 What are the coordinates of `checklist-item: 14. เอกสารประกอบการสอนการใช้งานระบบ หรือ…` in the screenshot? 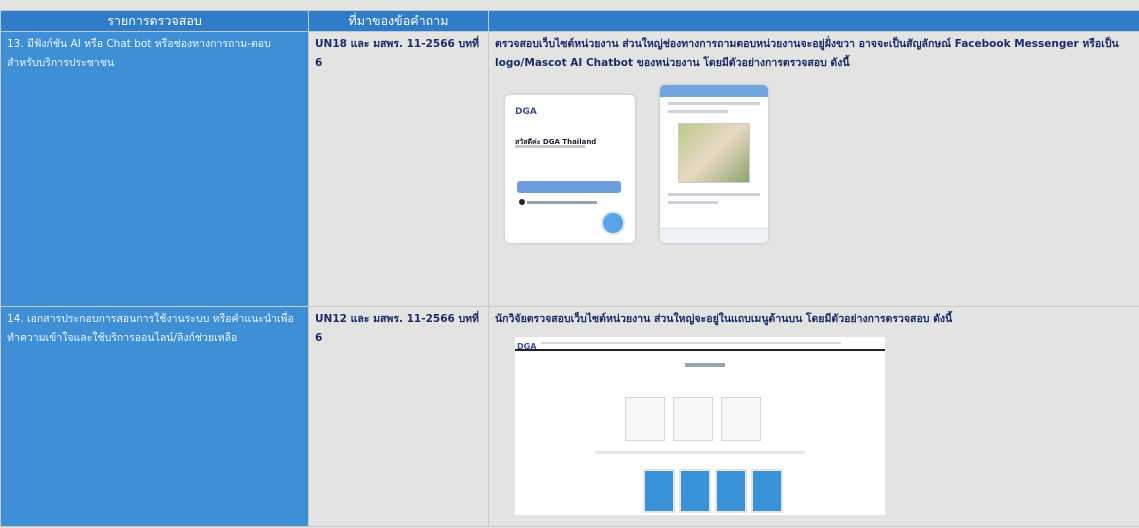 It's located at (154, 416).